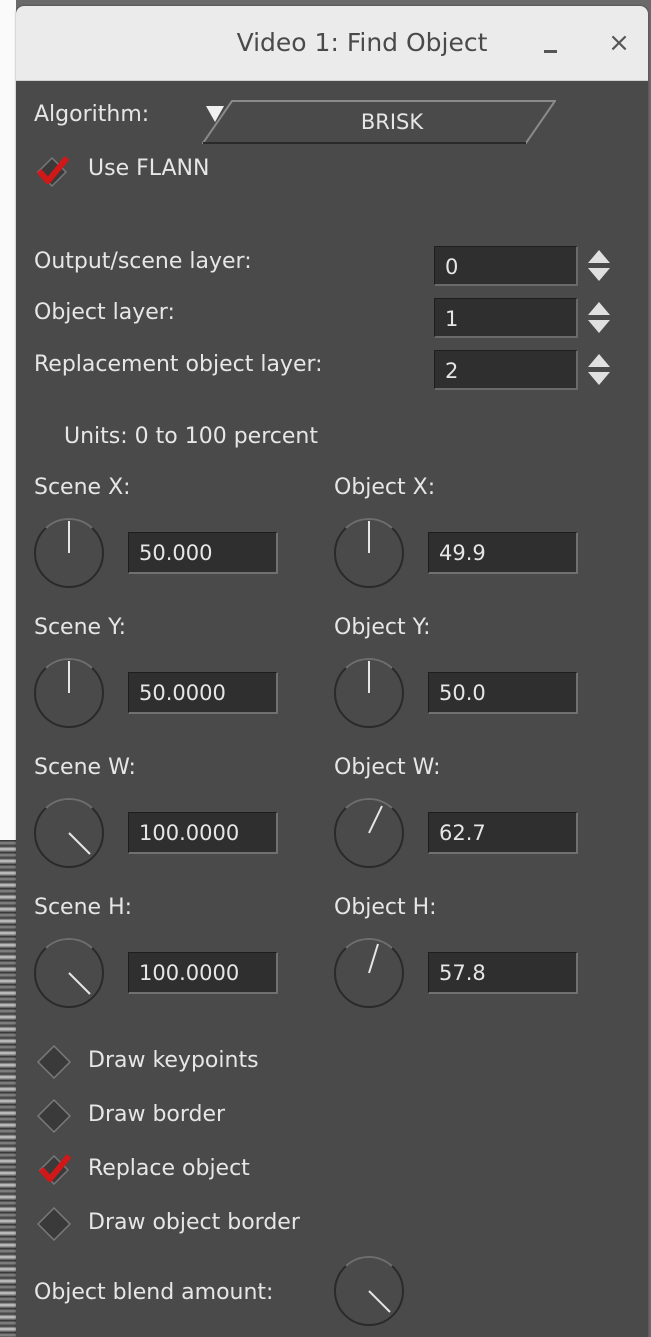 The image size is (651, 1337). Describe the element at coordinates (8, 1088) in the screenshot. I see `background-photo-strip` at that location.